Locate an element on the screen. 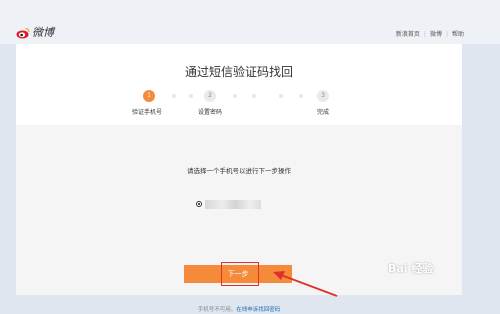 The width and height of the screenshot is (500, 314). step-1-circle: 1 is located at coordinates (149, 96).